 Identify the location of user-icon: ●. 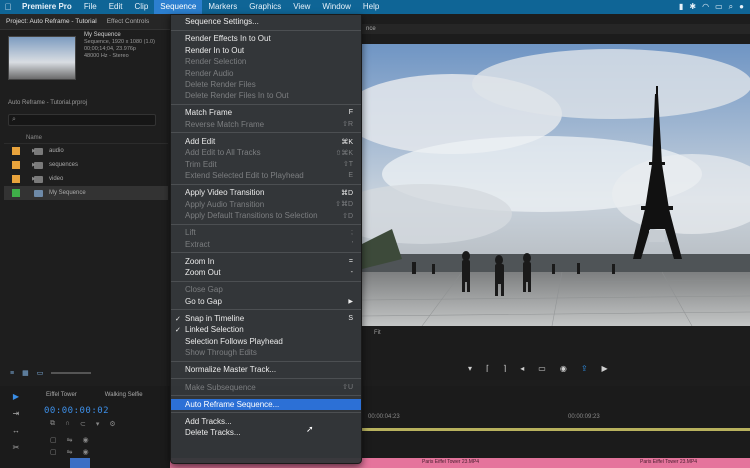
(741, 7).